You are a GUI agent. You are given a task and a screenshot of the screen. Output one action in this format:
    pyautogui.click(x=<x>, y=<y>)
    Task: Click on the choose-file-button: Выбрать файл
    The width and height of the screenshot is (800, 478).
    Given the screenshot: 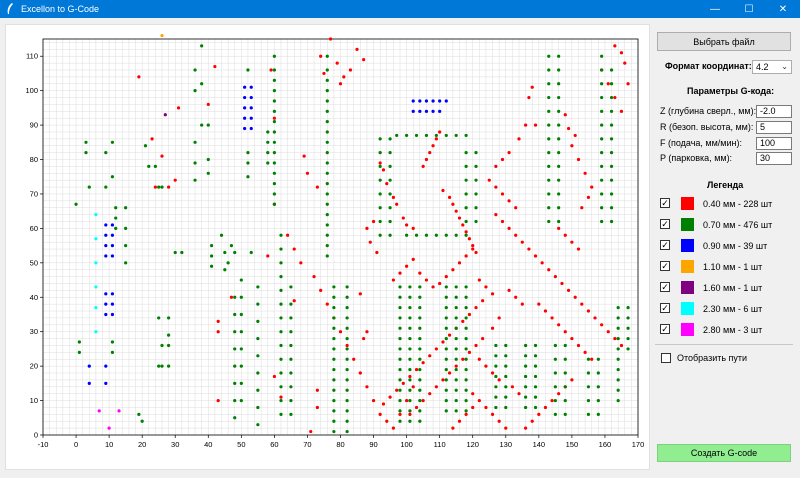 What is the action you would take?
    pyautogui.click(x=724, y=41)
    